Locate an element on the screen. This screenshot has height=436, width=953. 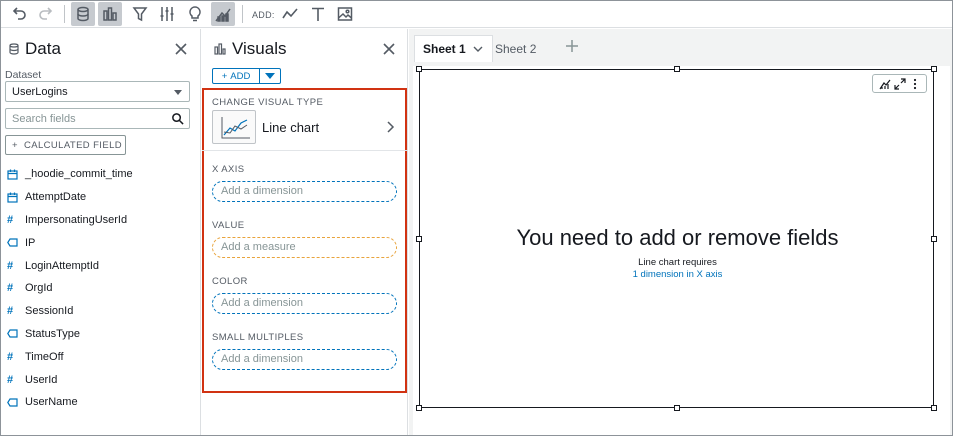
visual-message-title: You need to add or remove fields is located at coordinates (677, 237).